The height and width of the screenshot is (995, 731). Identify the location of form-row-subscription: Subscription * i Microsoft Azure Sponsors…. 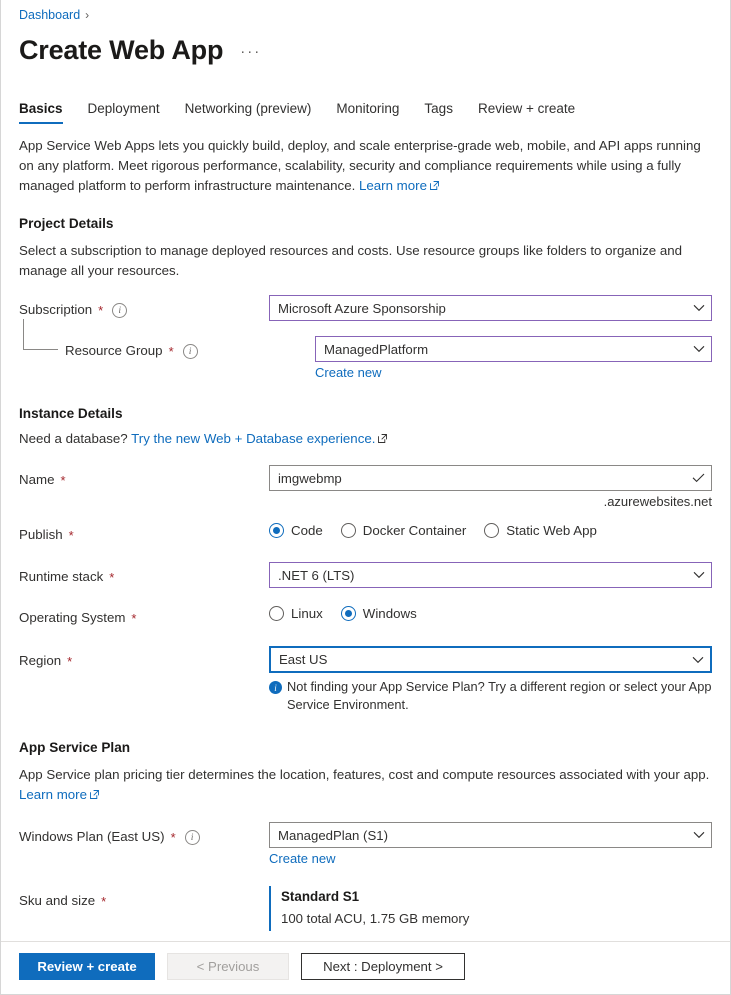
(365, 308).